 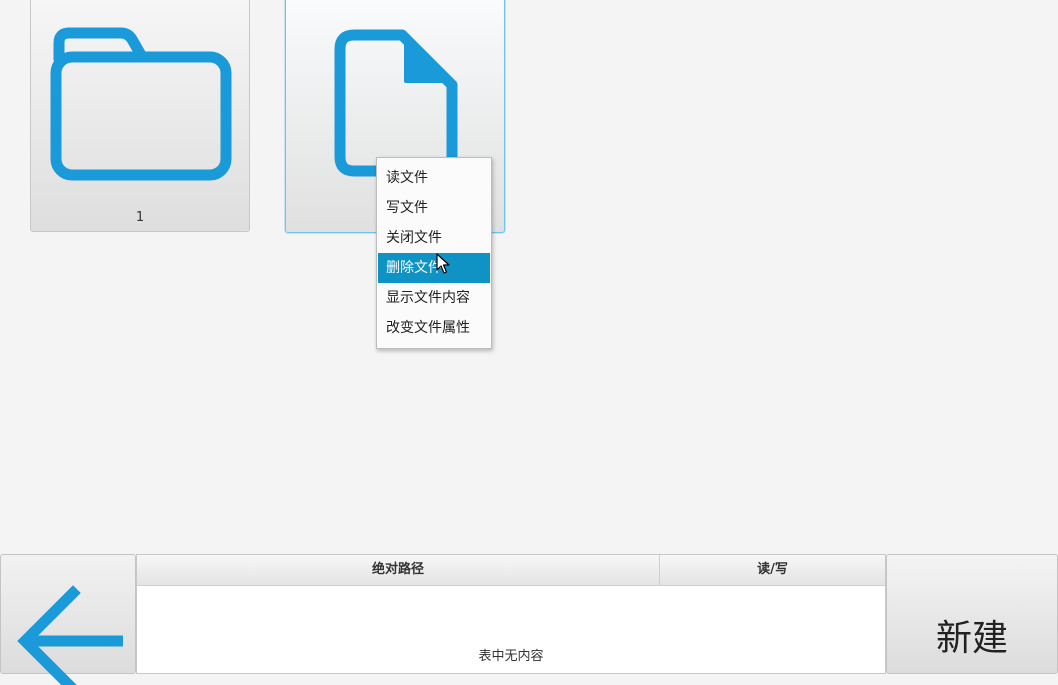 What do you see at coordinates (443, 263) in the screenshot?
I see `mouse-cursor-icon` at bounding box center [443, 263].